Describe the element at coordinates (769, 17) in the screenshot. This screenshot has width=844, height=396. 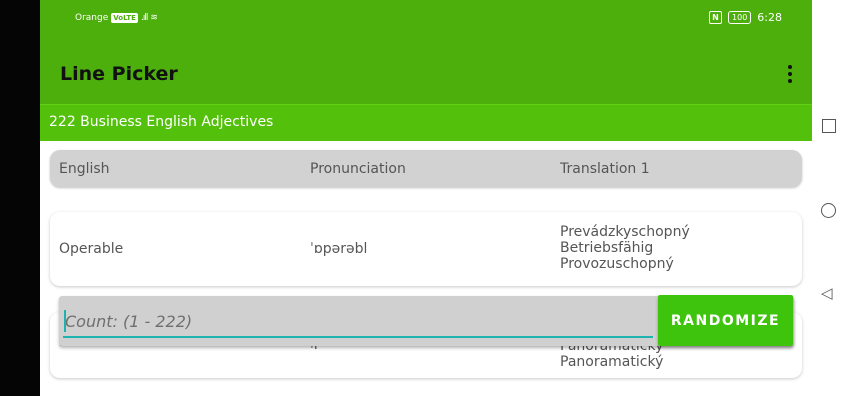
I see `clock: 6:28` at that location.